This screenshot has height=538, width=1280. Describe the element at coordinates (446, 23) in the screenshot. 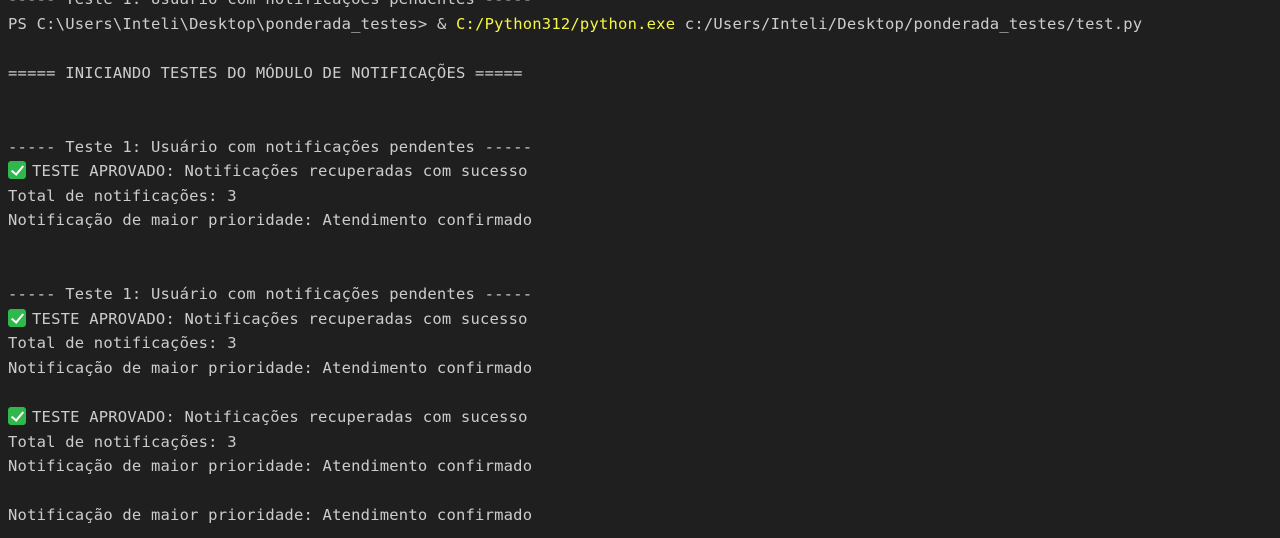

I see `call-operator: &` at that location.